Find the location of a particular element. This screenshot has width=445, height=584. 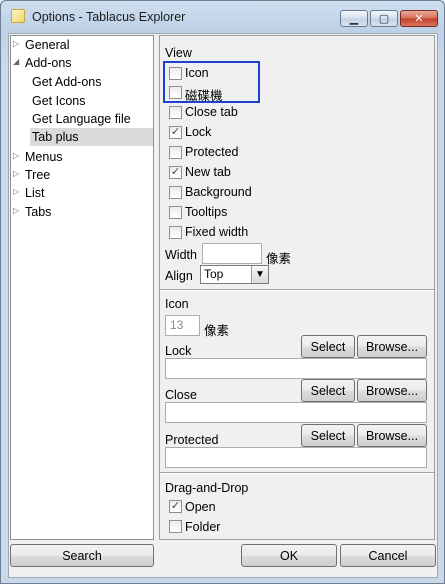

minimize-button: ▁ is located at coordinates (354, 18).